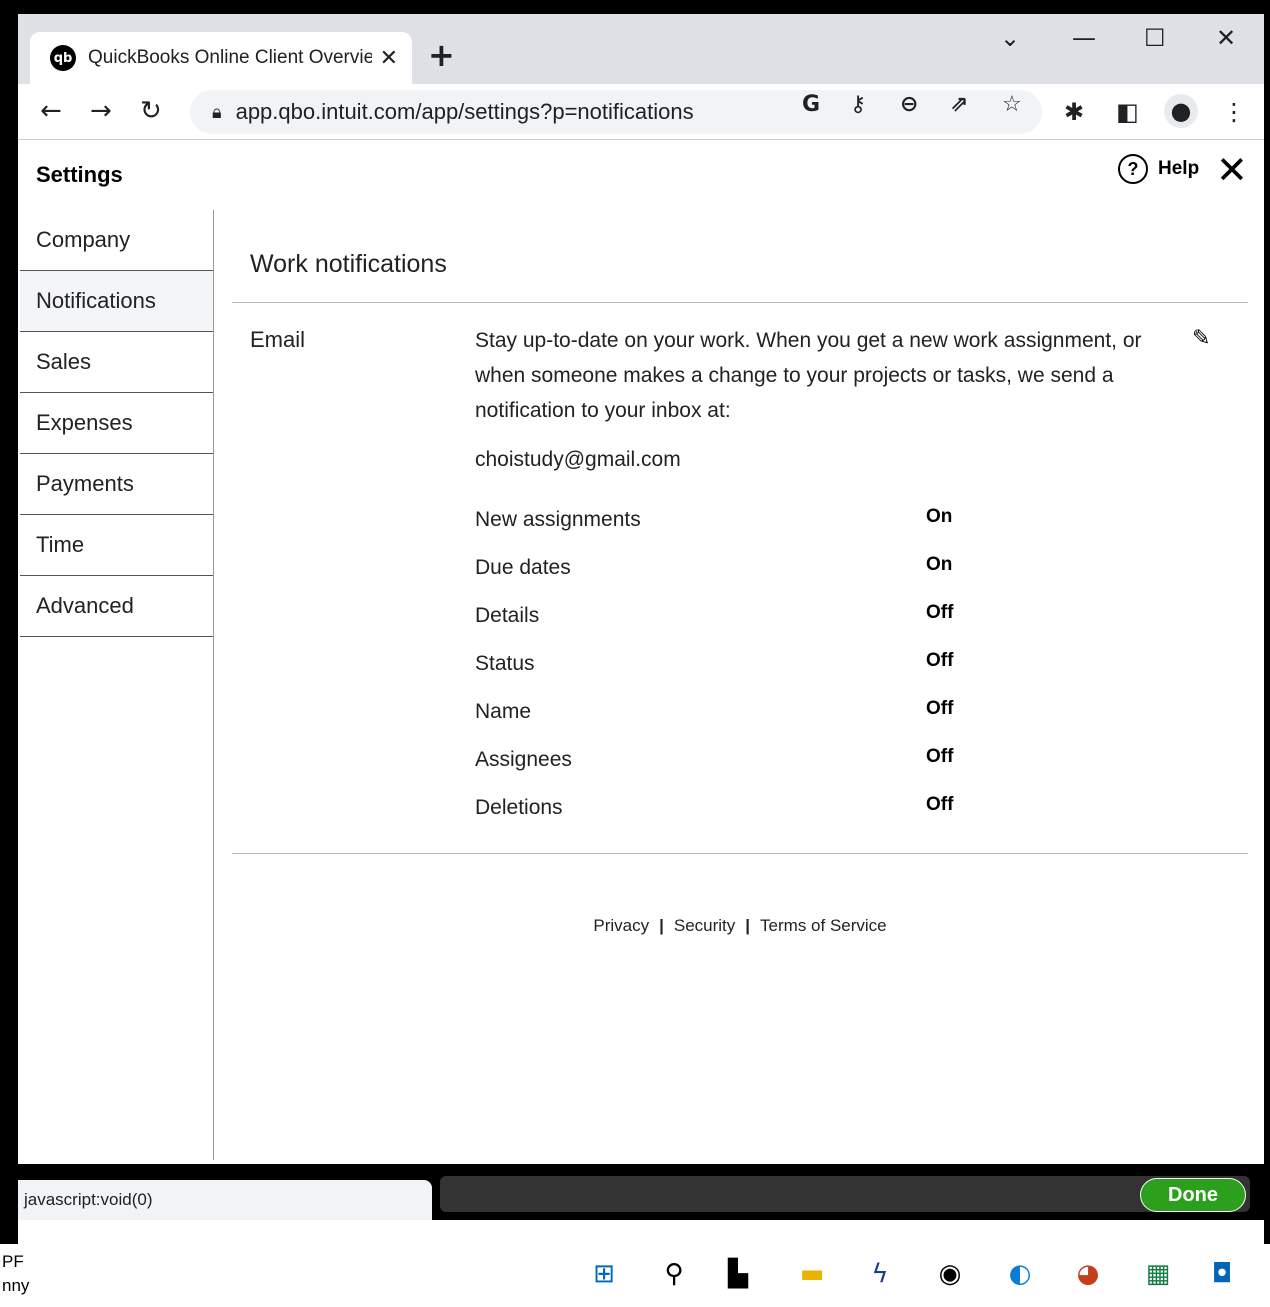 This screenshot has height=1307, width=1270. I want to click on zoom-out-icon: ⊖, so click(909, 104).